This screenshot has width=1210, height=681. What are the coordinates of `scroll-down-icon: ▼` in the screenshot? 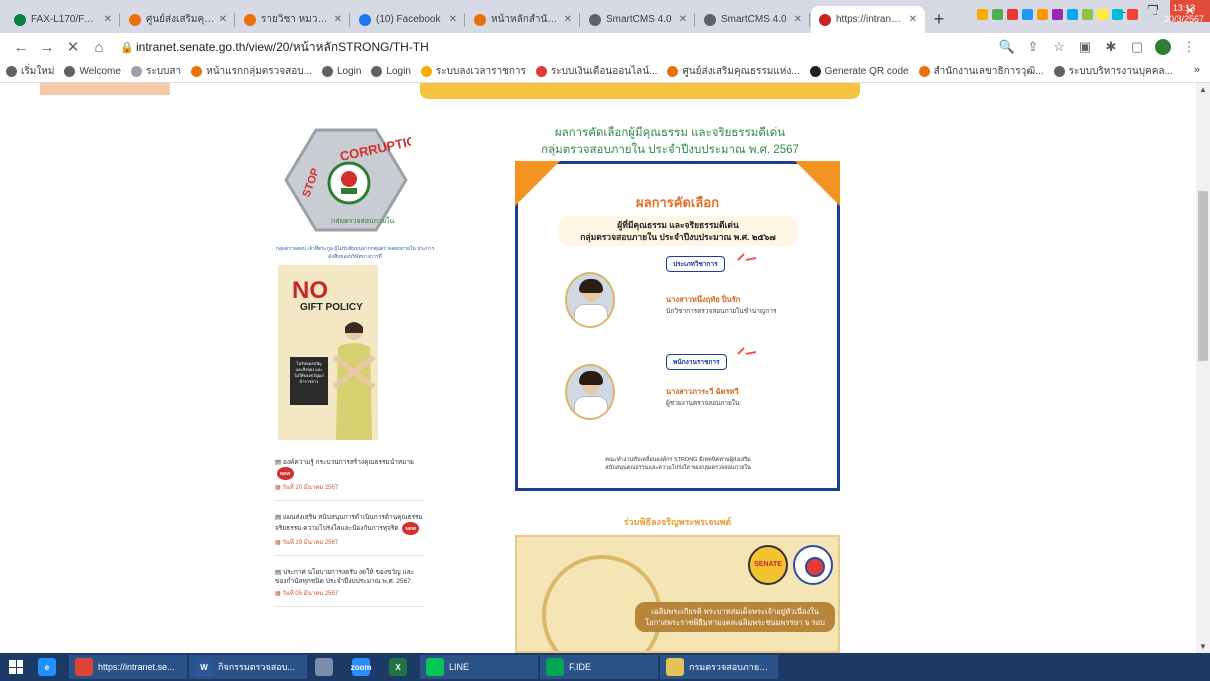 It's located at (1203, 646).